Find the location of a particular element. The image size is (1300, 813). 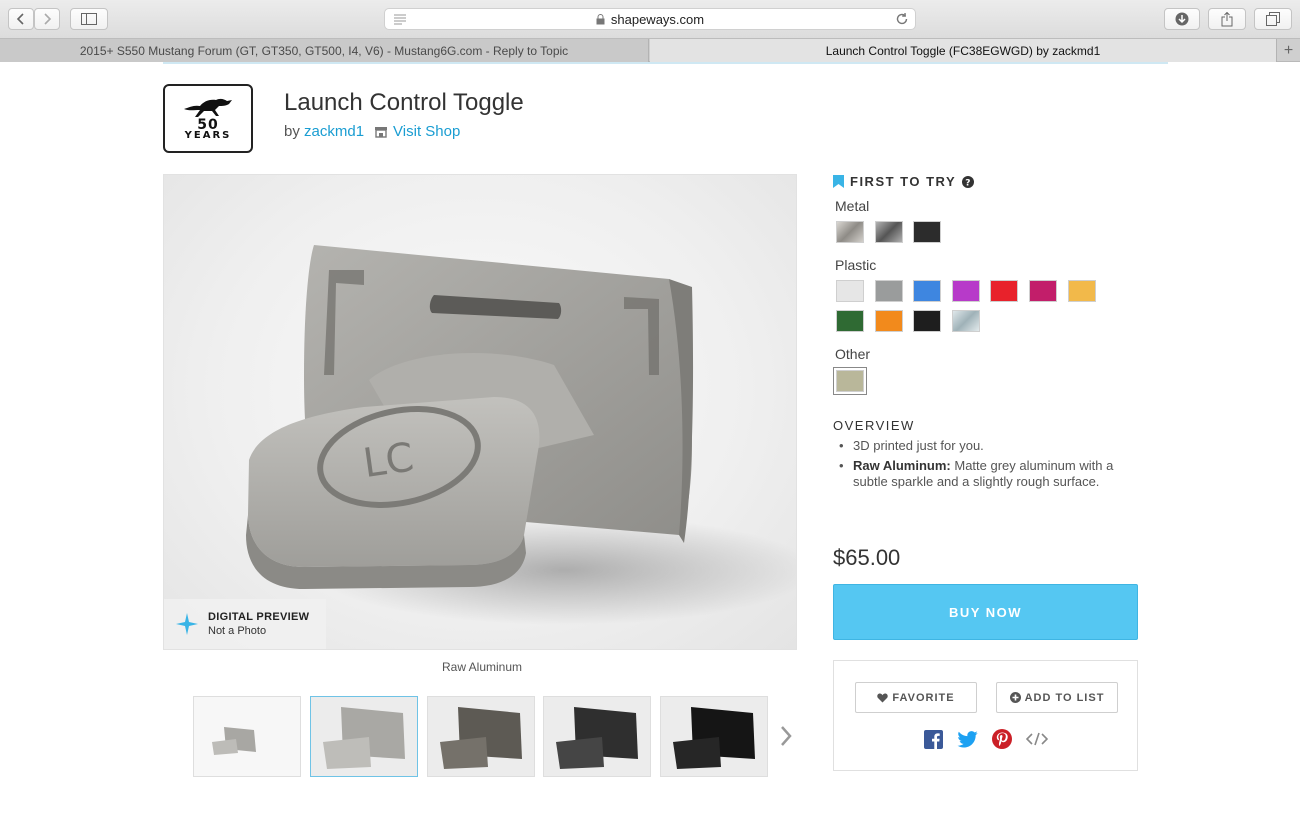

chevron-right-icon is located at coordinates (786, 736).